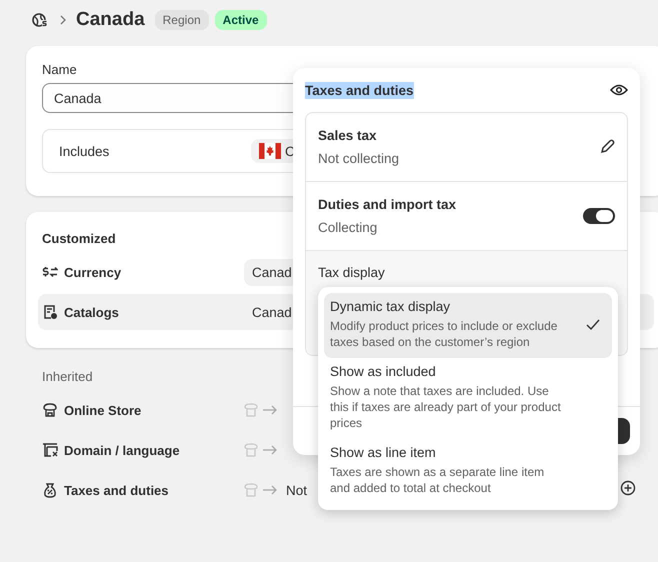 The width and height of the screenshot is (658, 562). What do you see at coordinates (117, 490) in the screenshot?
I see `setting-label: Taxes and duties` at bounding box center [117, 490].